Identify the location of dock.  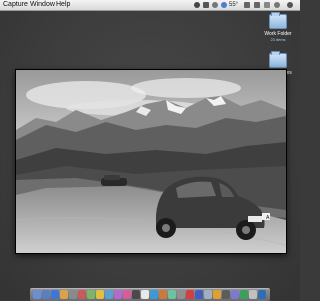
(150, 294).